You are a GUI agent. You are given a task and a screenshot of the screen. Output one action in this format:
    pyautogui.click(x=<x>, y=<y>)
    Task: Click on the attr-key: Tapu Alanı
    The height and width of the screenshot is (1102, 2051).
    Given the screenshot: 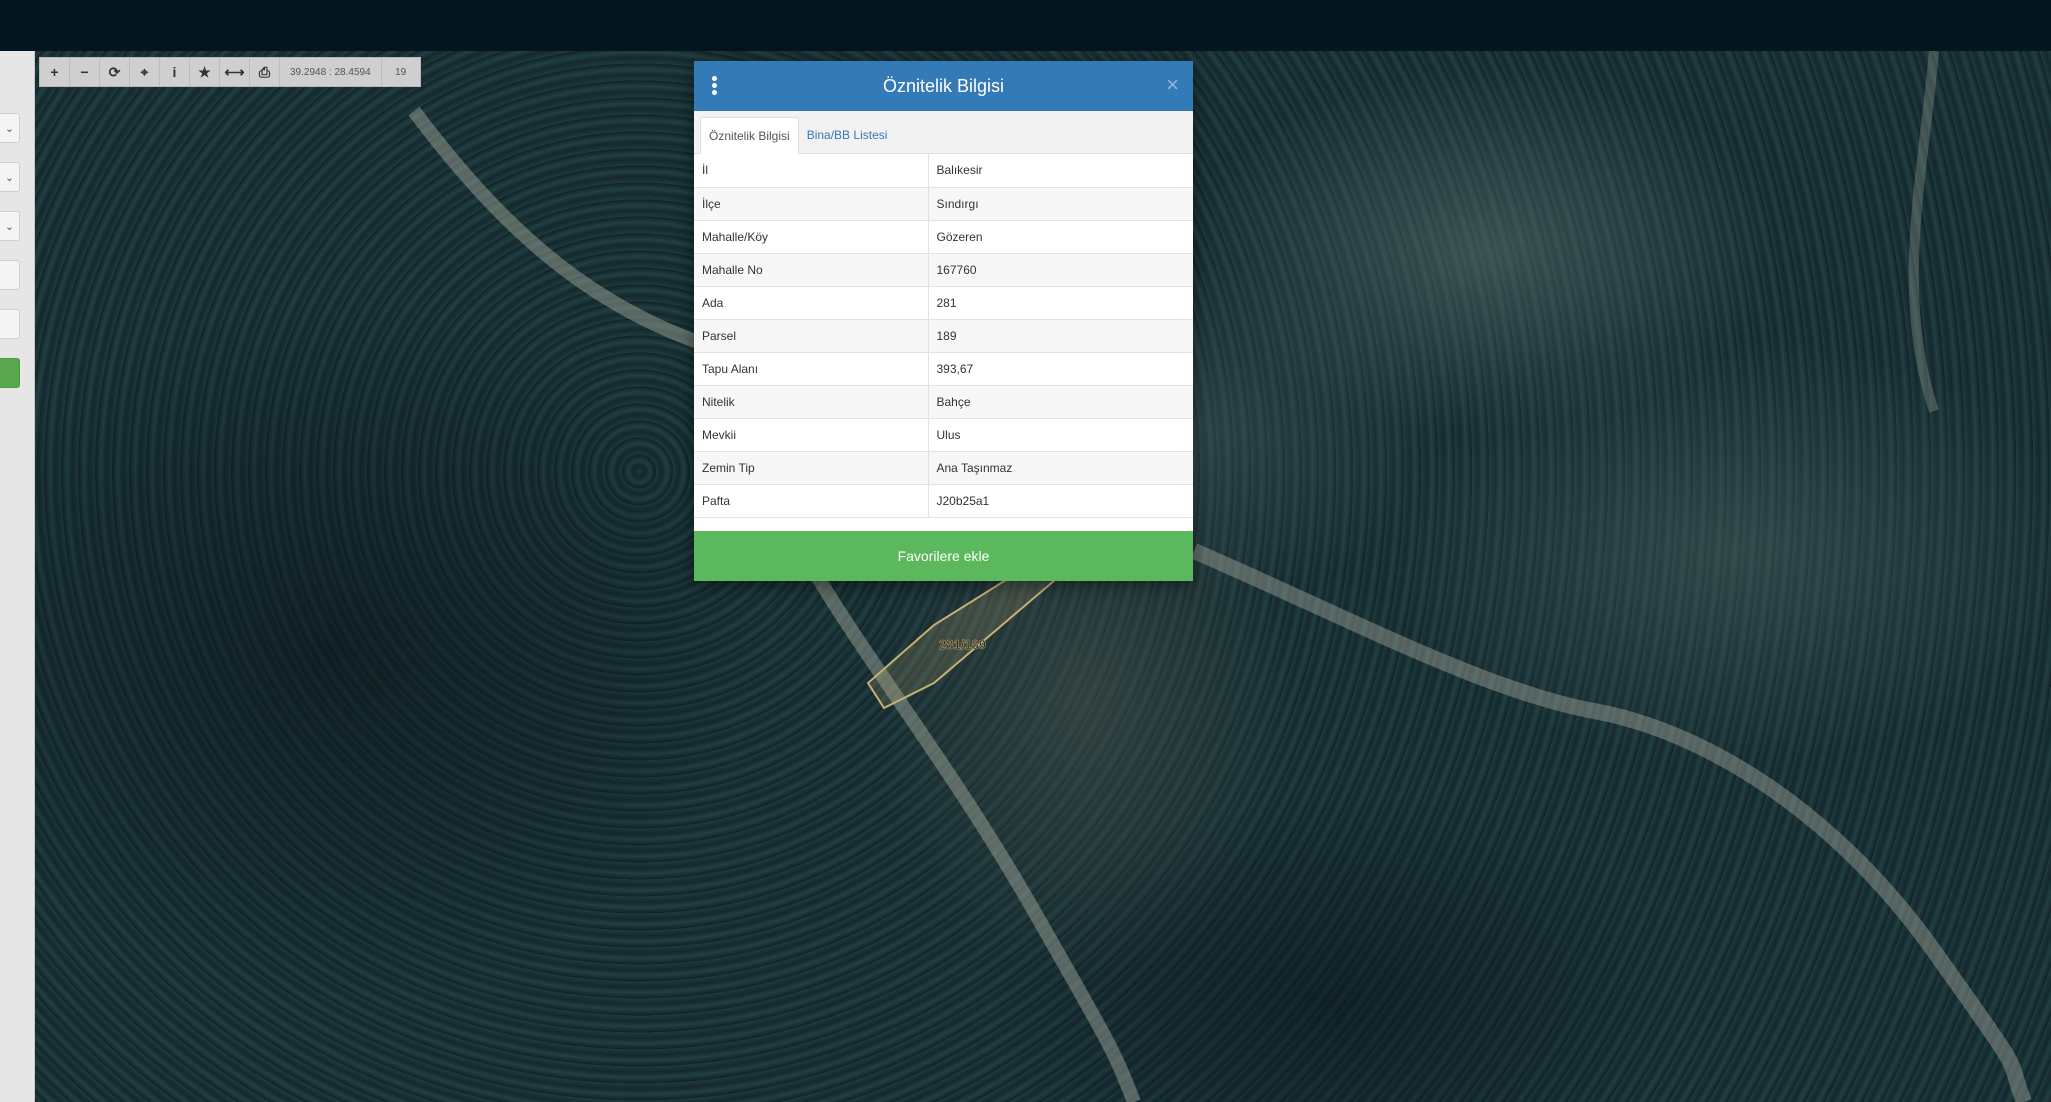 What is the action you would take?
    pyautogui.click(x=811, y=369)
    